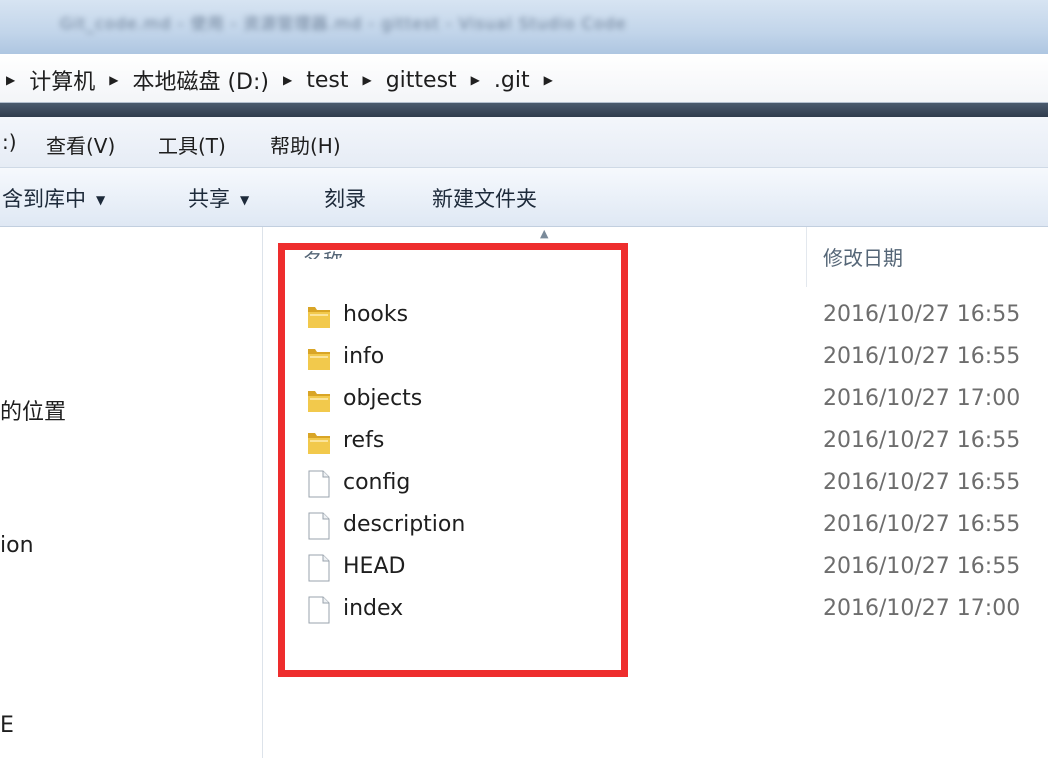 This screenshot has width=1048, height=758. I want to click on file-row: refs 2016/10/27 16:55, so click(655, 442).